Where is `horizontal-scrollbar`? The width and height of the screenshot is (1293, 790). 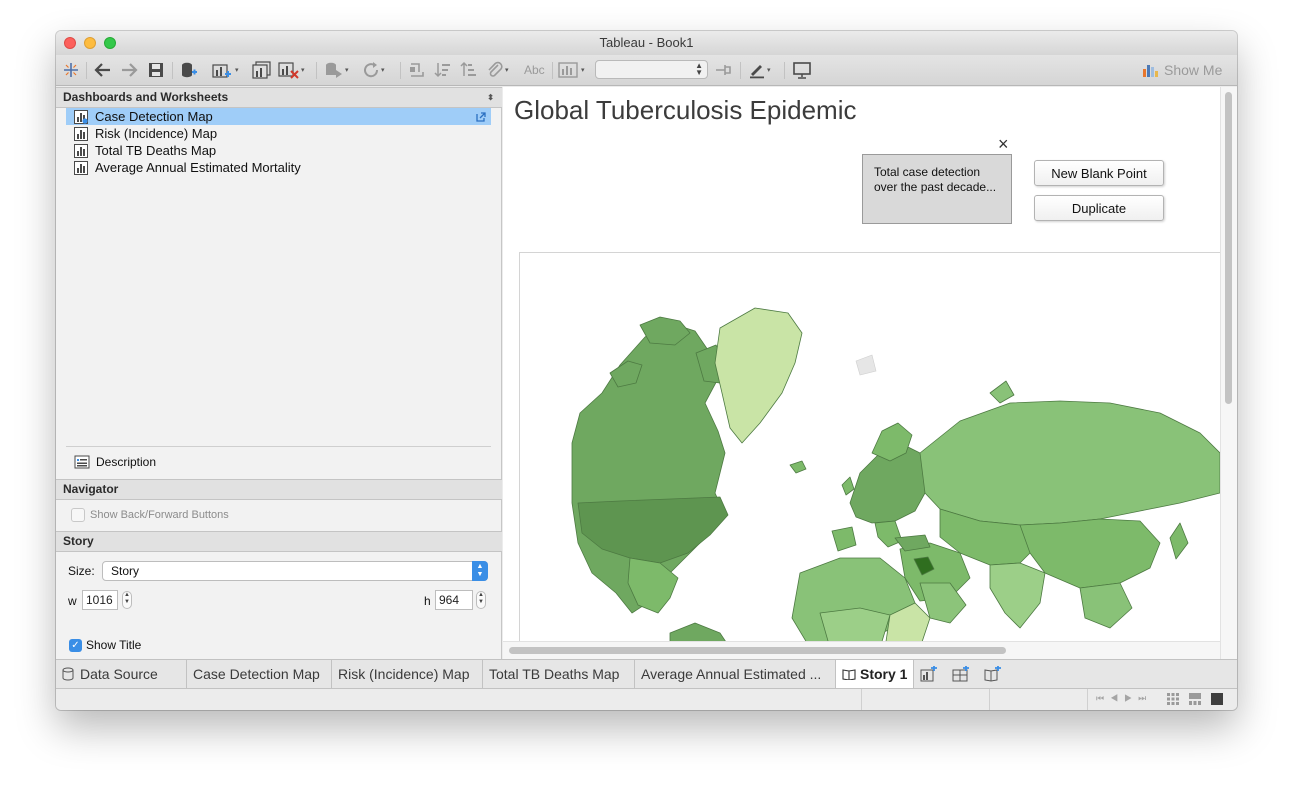 horizontal-scrollbar is located at coordinates (861, 650).